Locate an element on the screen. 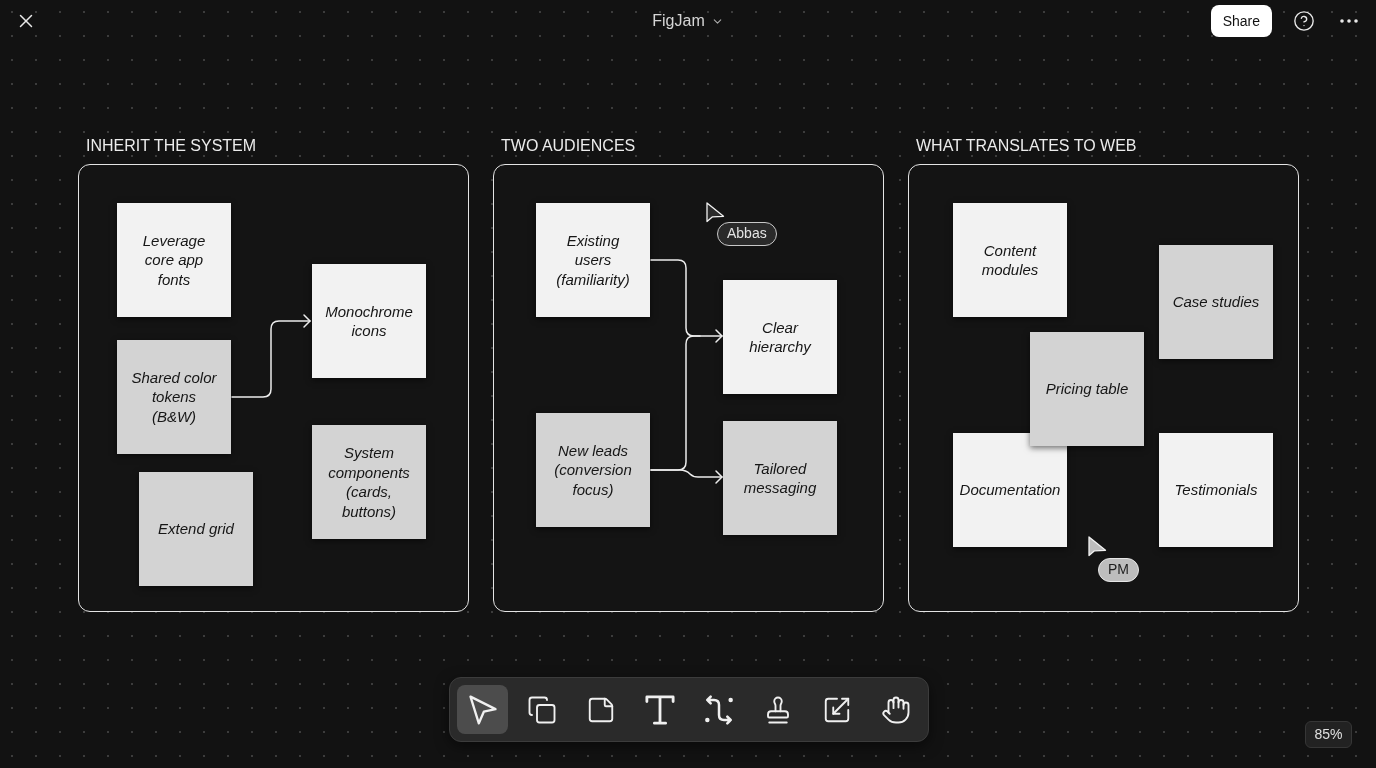  share-button: Share is located at coordinates (1241, 21).